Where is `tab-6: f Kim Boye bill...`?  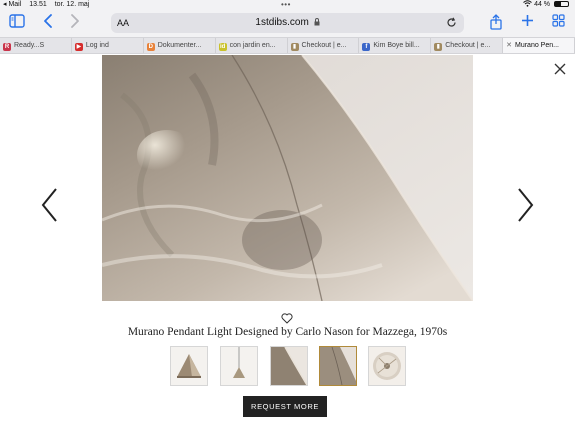
tab-6: f Kim Boye bill... is located at coordinates (395, 45).